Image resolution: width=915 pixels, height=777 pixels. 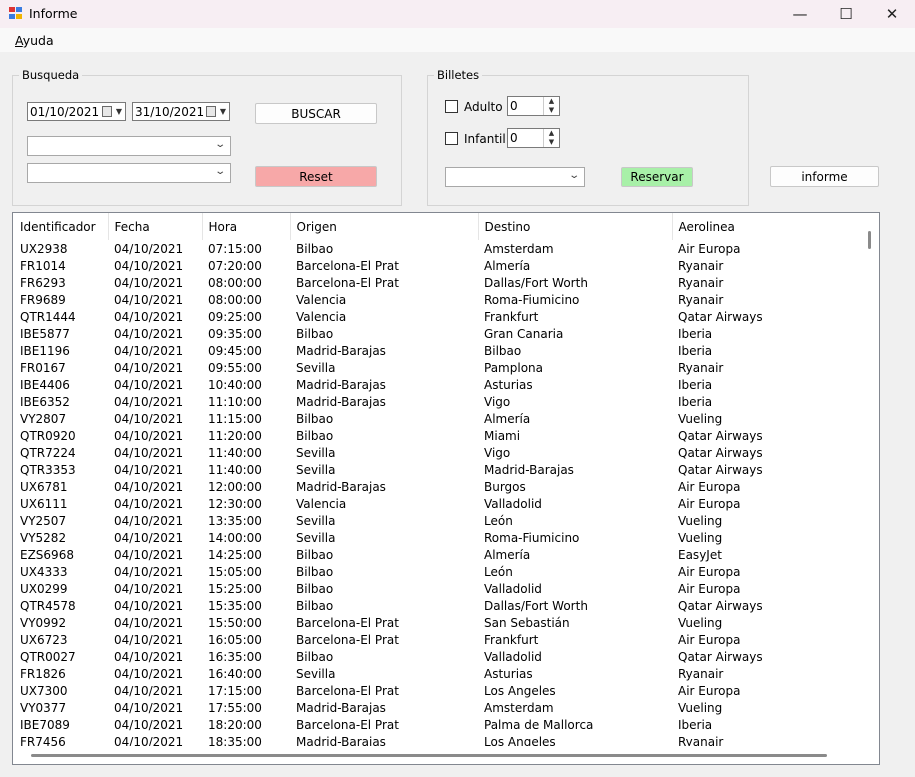 What do you see at coordinates (457, 14) in the screenshot?
I see `title-bar: Informe — ☐ ✕` at bounding box center [457, 14].